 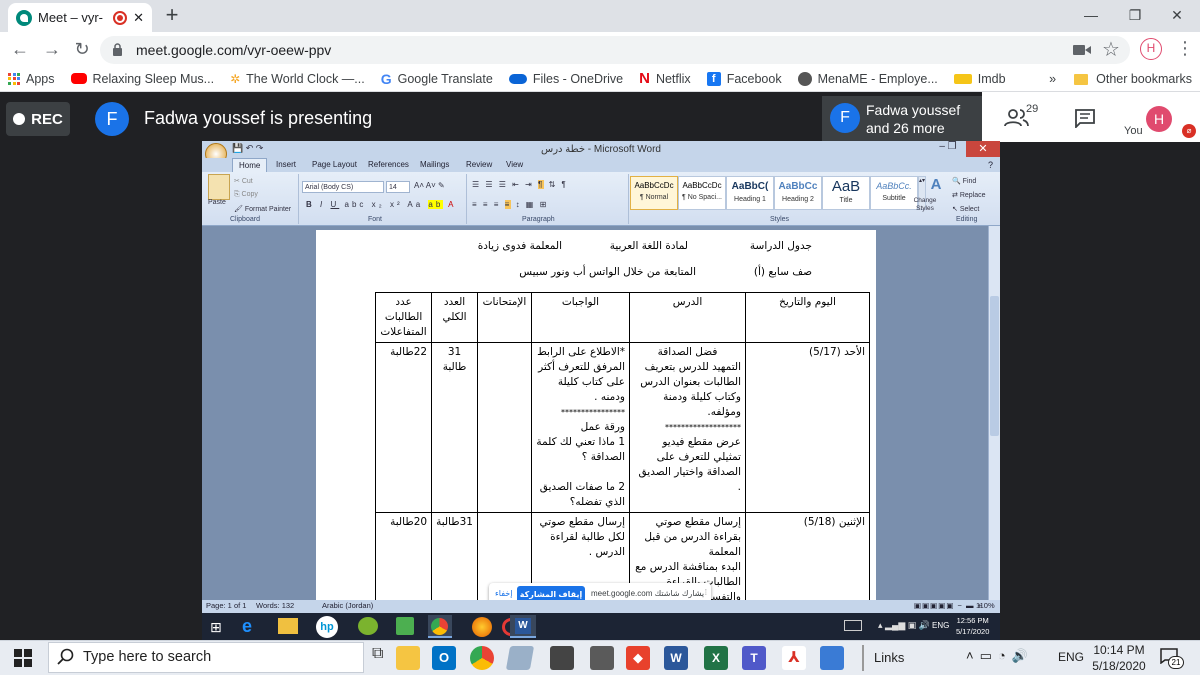 What do you see at coordinates (20, 49) in the screenshot?
I see `back-icon: ←` at bounding box center [20, 49].